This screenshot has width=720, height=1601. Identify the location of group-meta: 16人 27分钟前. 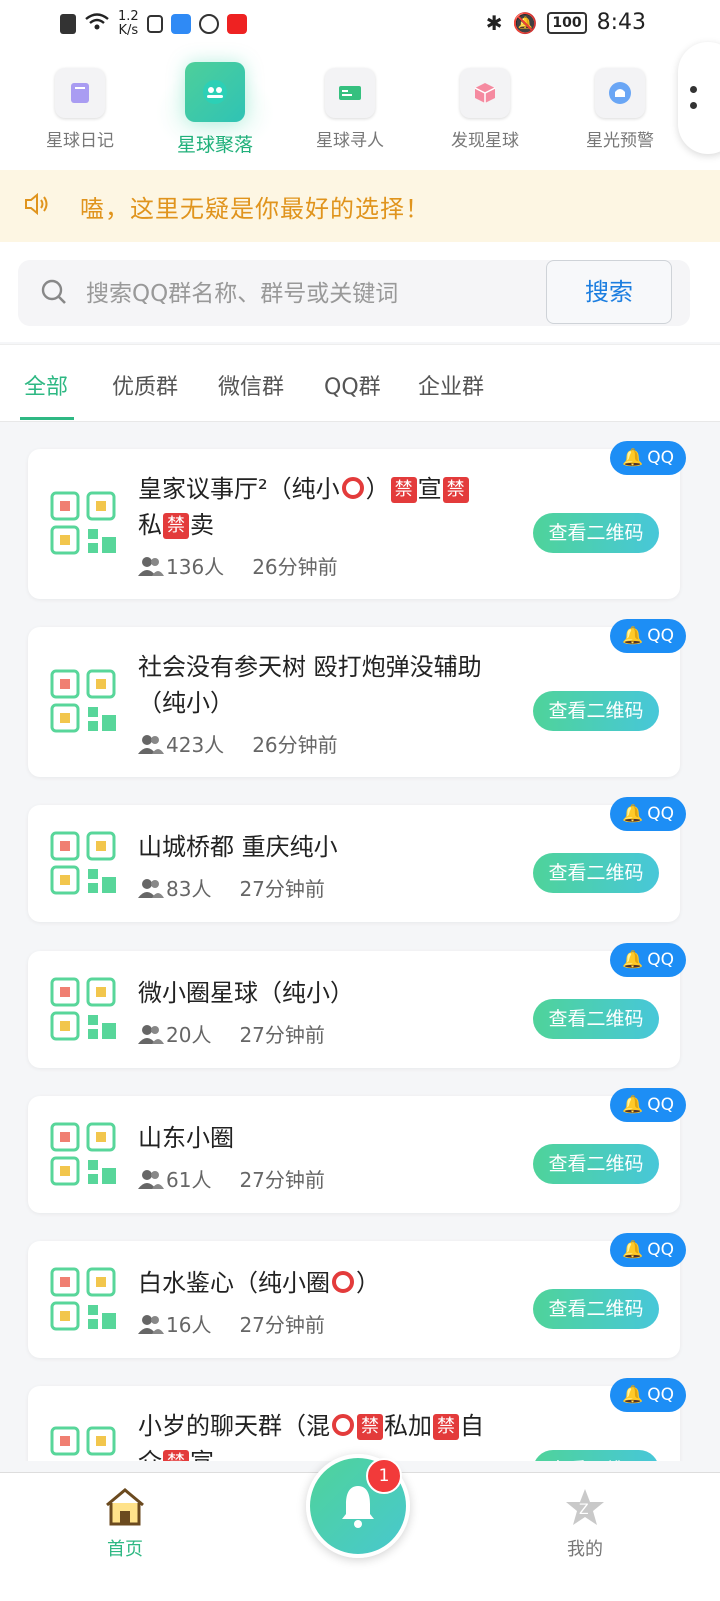
(231, 1323).